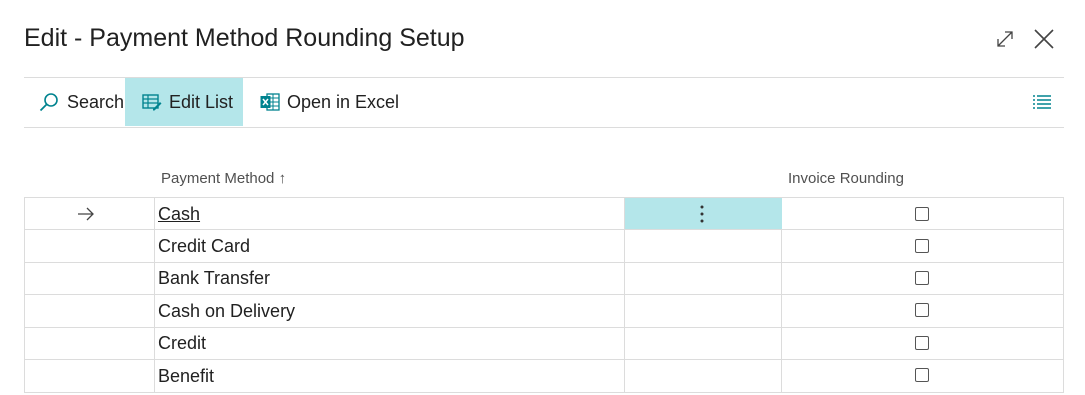 This screenshot has height=395, width=1085. What do you see at coordinates (702, 214) in the screenshot?
I see `more-vertical-icon` at bounding box center [702, 214].